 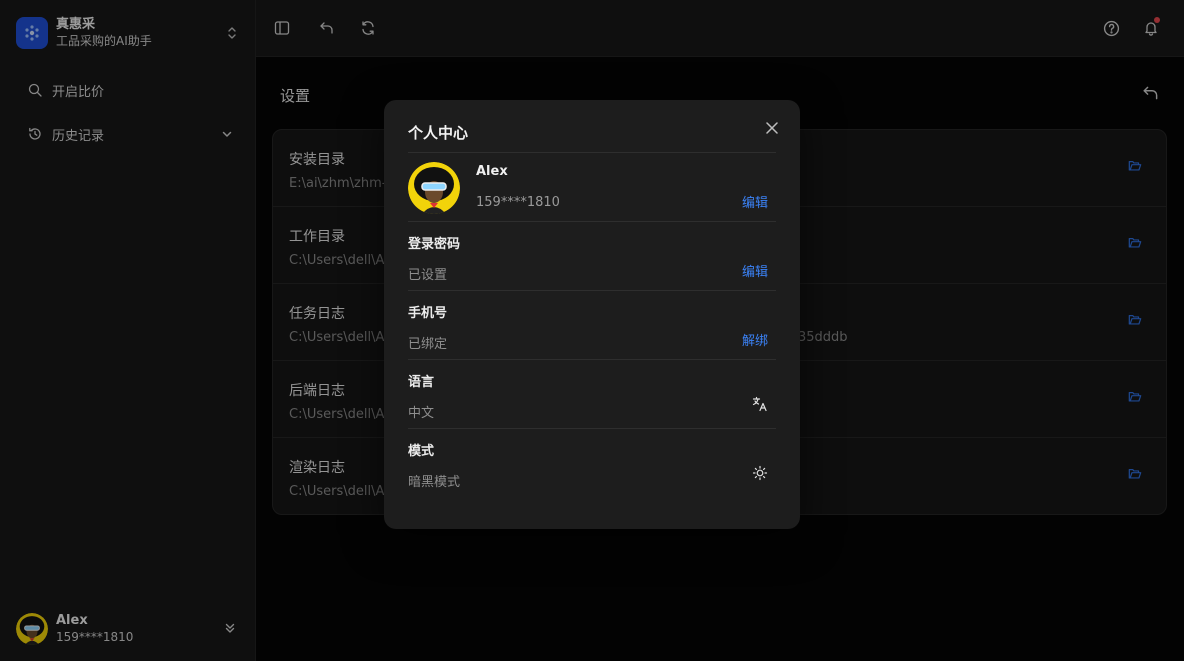 What do you see at coordinates (760, 404) in the screenshot?
I see `translate-icon` at bounding box center [760, 404].